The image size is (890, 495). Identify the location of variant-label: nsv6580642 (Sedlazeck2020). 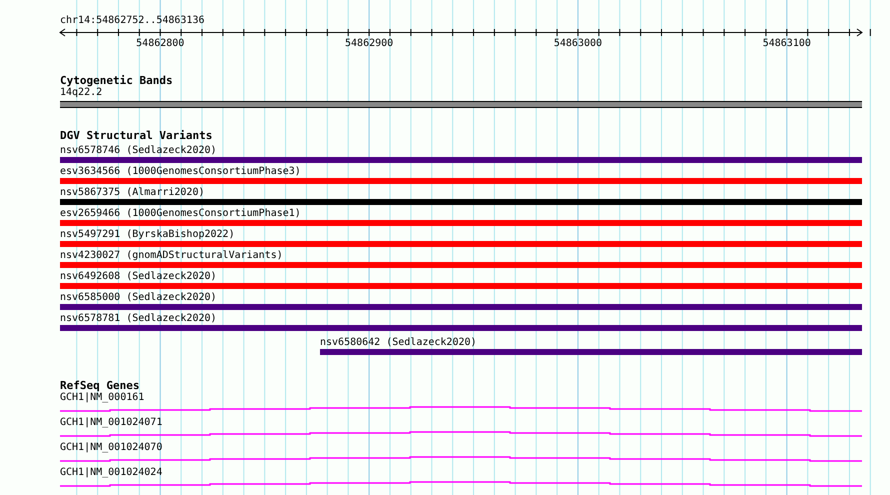
(398, 343).